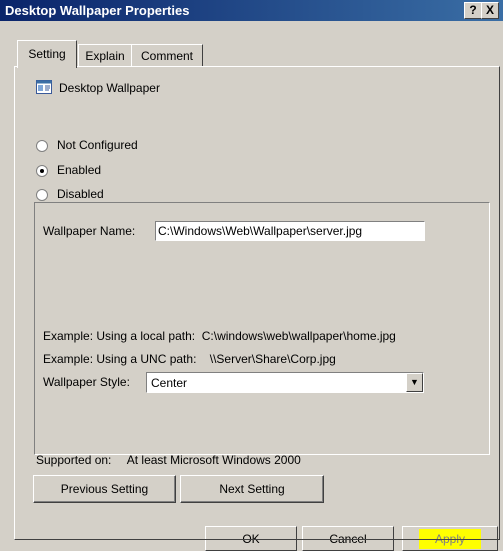 This screenshot has width=503, height=551. Describe the element at coordinates (213, 460) in the screenshot. I see `supported-on-value: At least Microsoft Windows 2000` at that location.